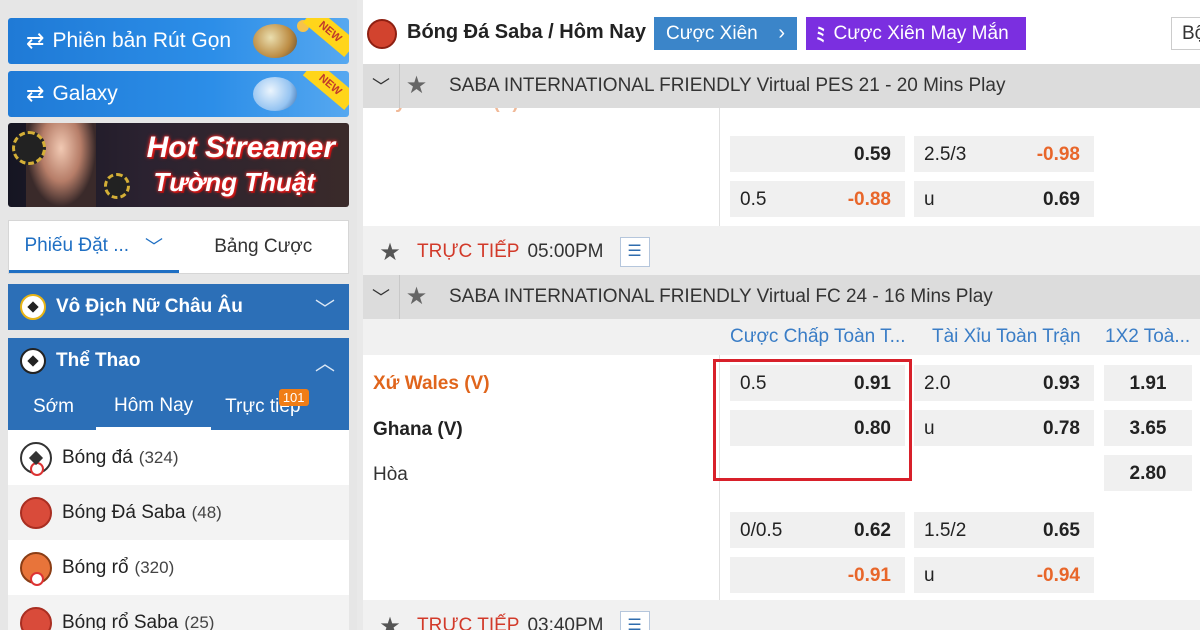 The height and width of the screenshot is (630, 1200). I want to click on ou-odds-cell: u 0.69, so click(1004, 199).